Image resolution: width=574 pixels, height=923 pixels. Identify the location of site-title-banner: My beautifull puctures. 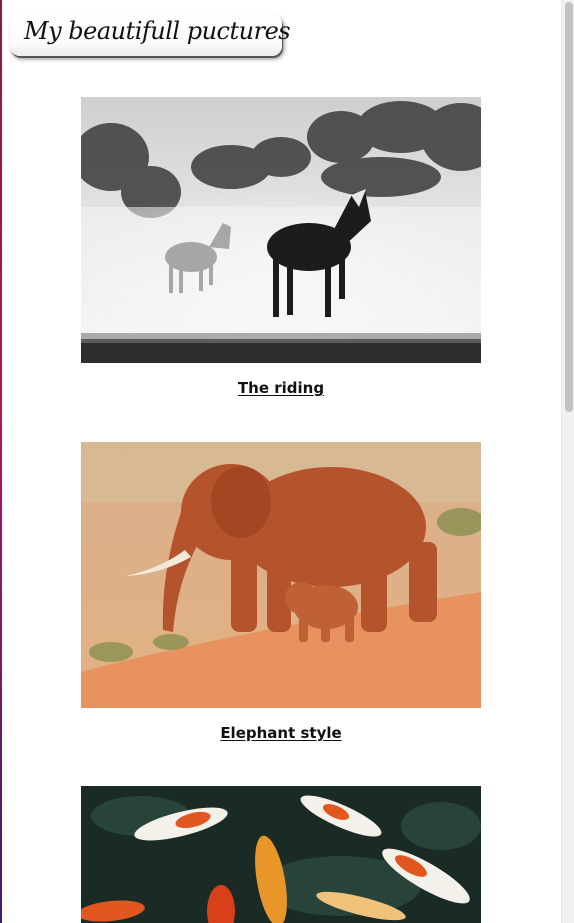
(150, 35).